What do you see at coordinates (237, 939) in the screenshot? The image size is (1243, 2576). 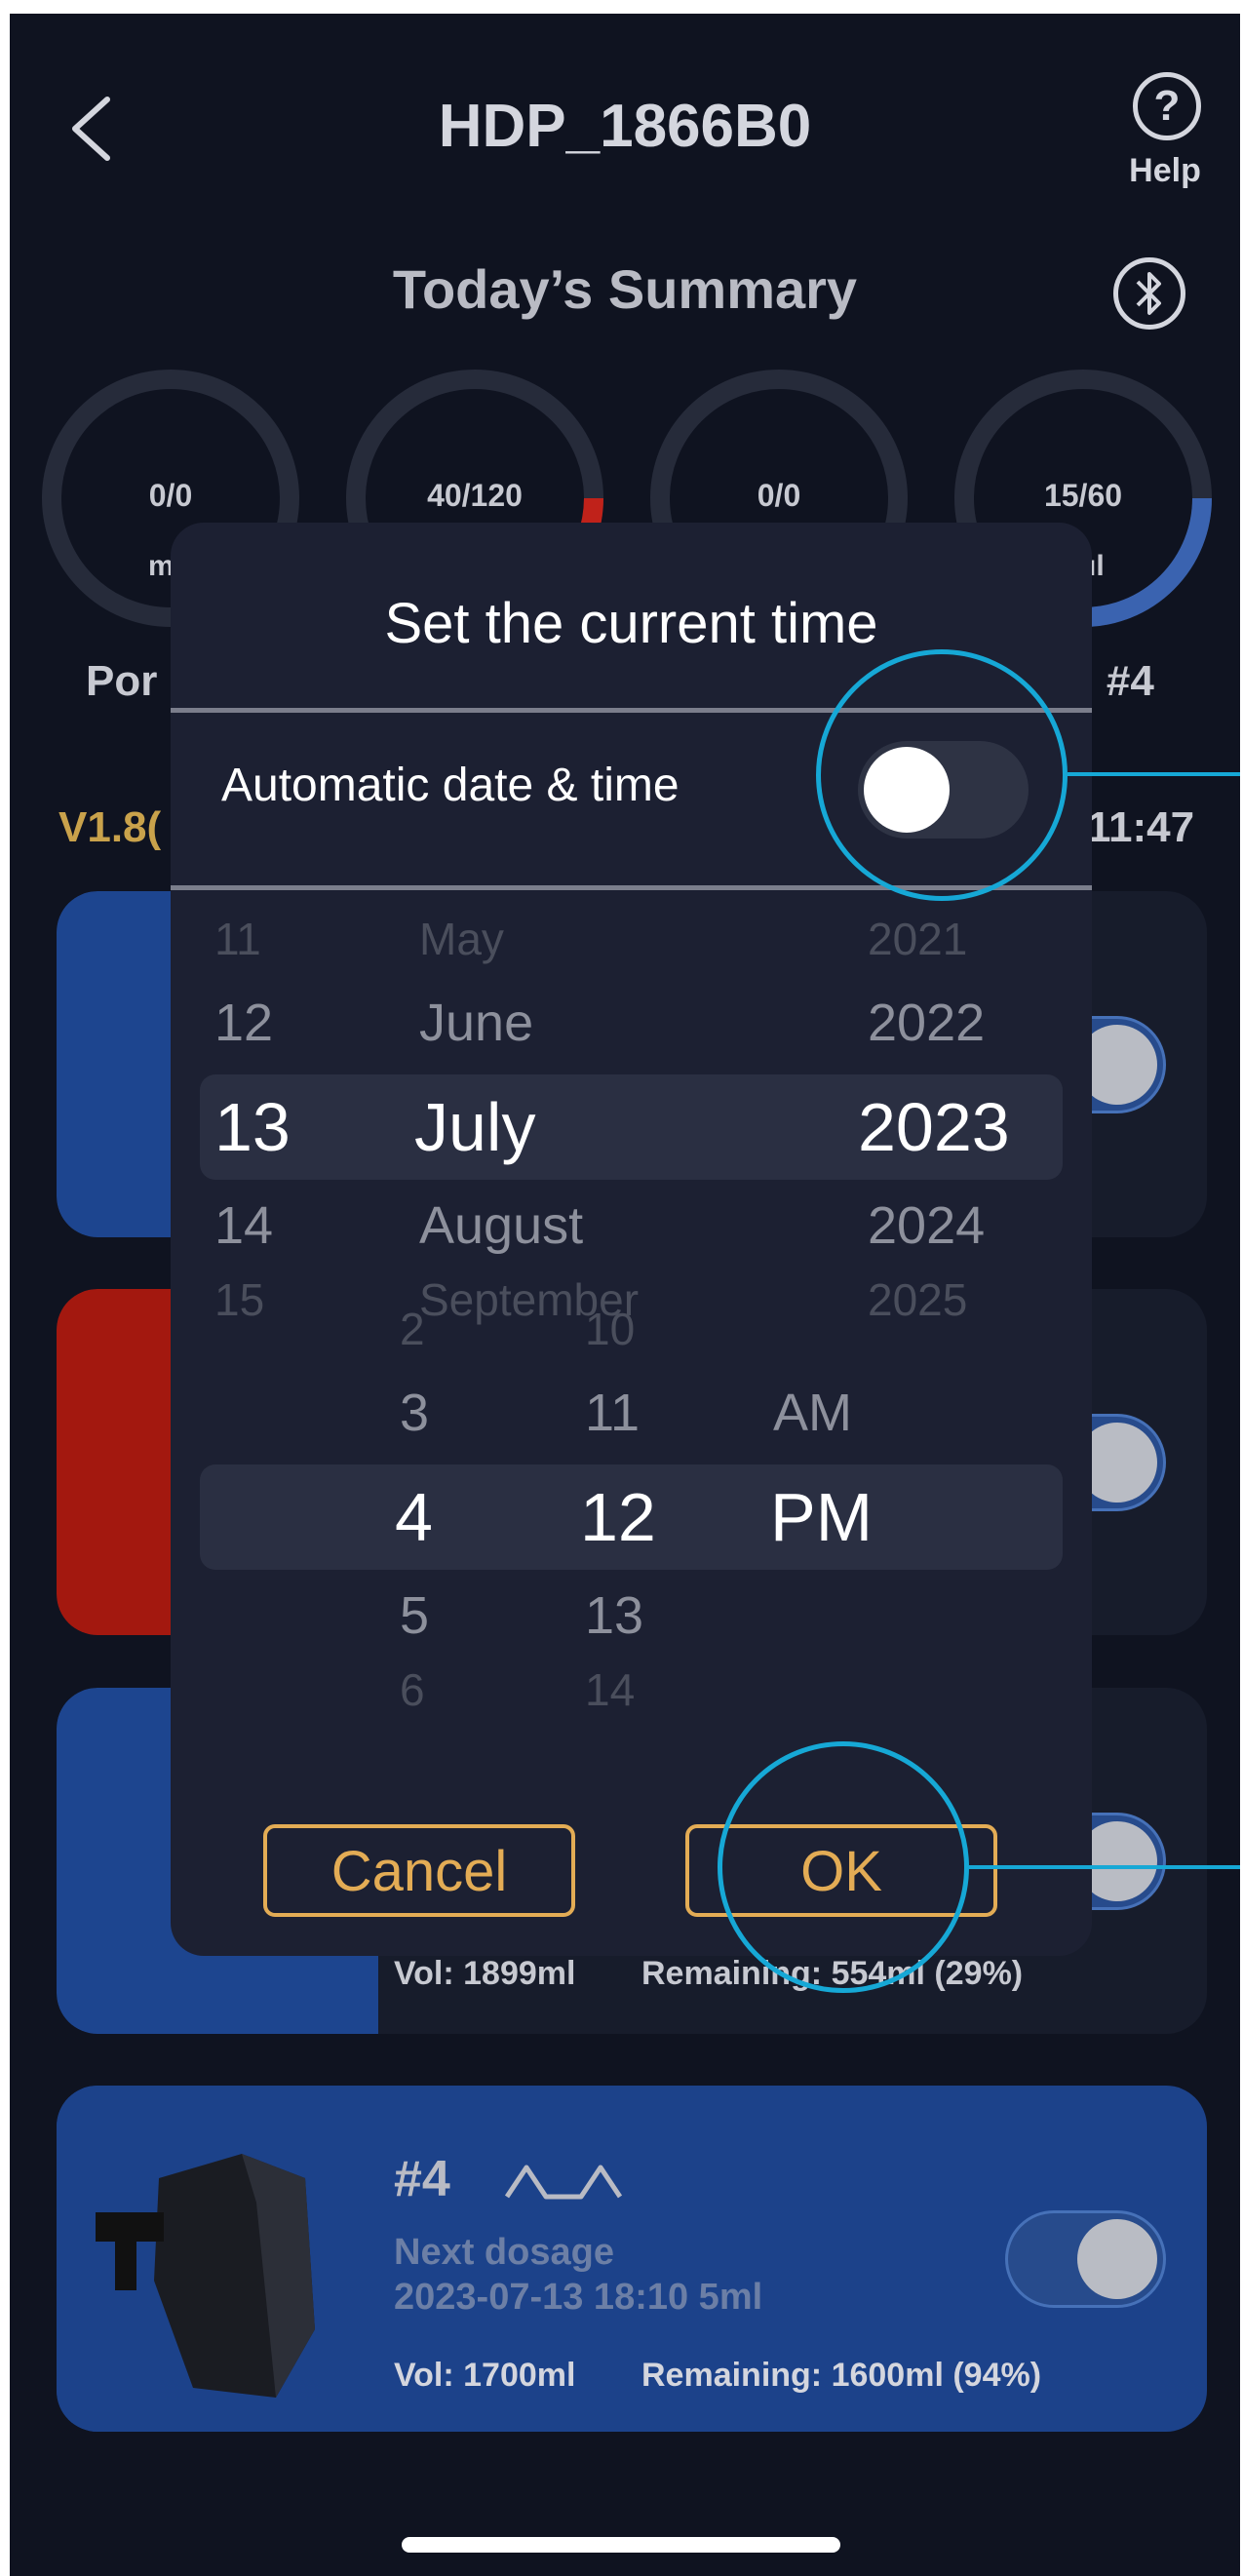 I see `day-option: 11` at bounding box center [237, 939].